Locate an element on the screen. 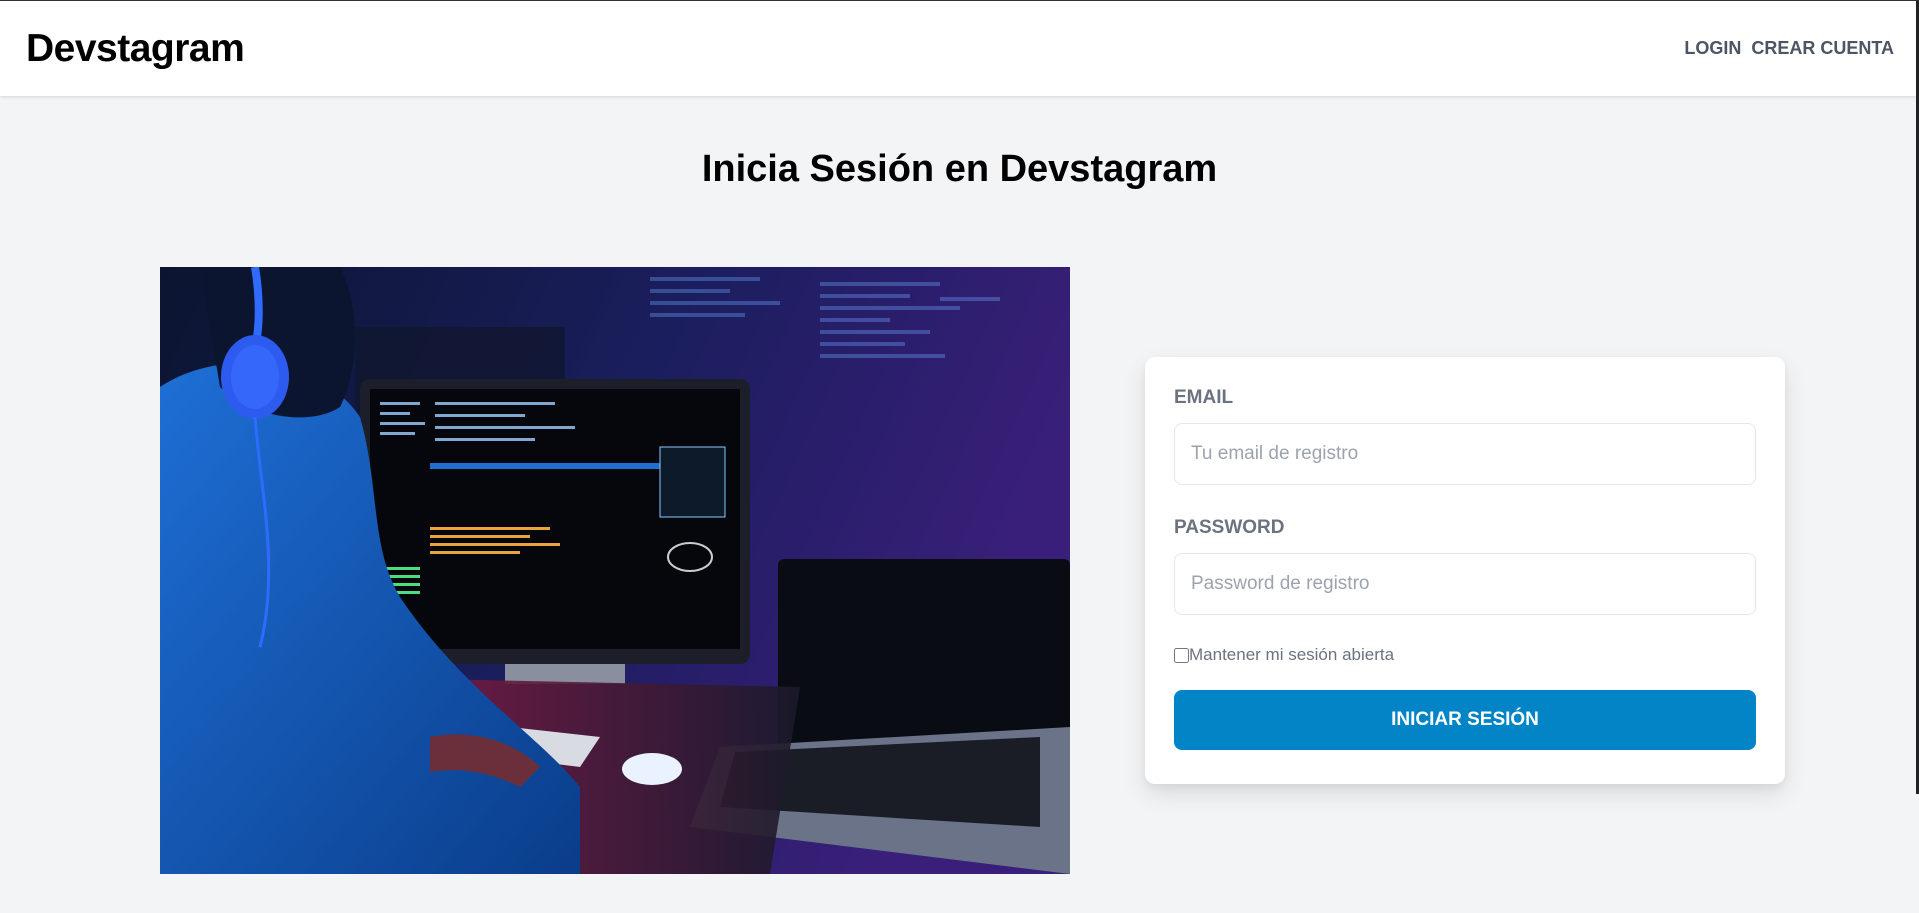  register-link: Crear Cuenta is located at coordinates (1822, 48).